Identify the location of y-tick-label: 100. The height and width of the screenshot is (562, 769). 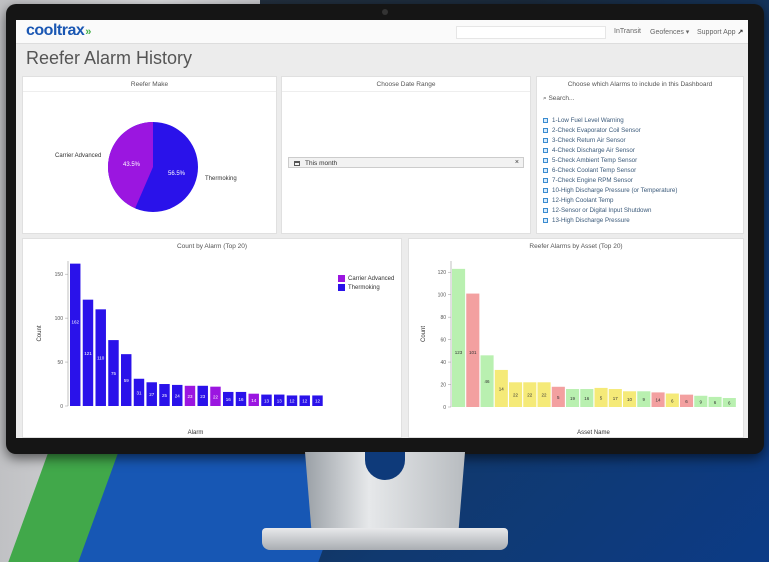
(59, 319).